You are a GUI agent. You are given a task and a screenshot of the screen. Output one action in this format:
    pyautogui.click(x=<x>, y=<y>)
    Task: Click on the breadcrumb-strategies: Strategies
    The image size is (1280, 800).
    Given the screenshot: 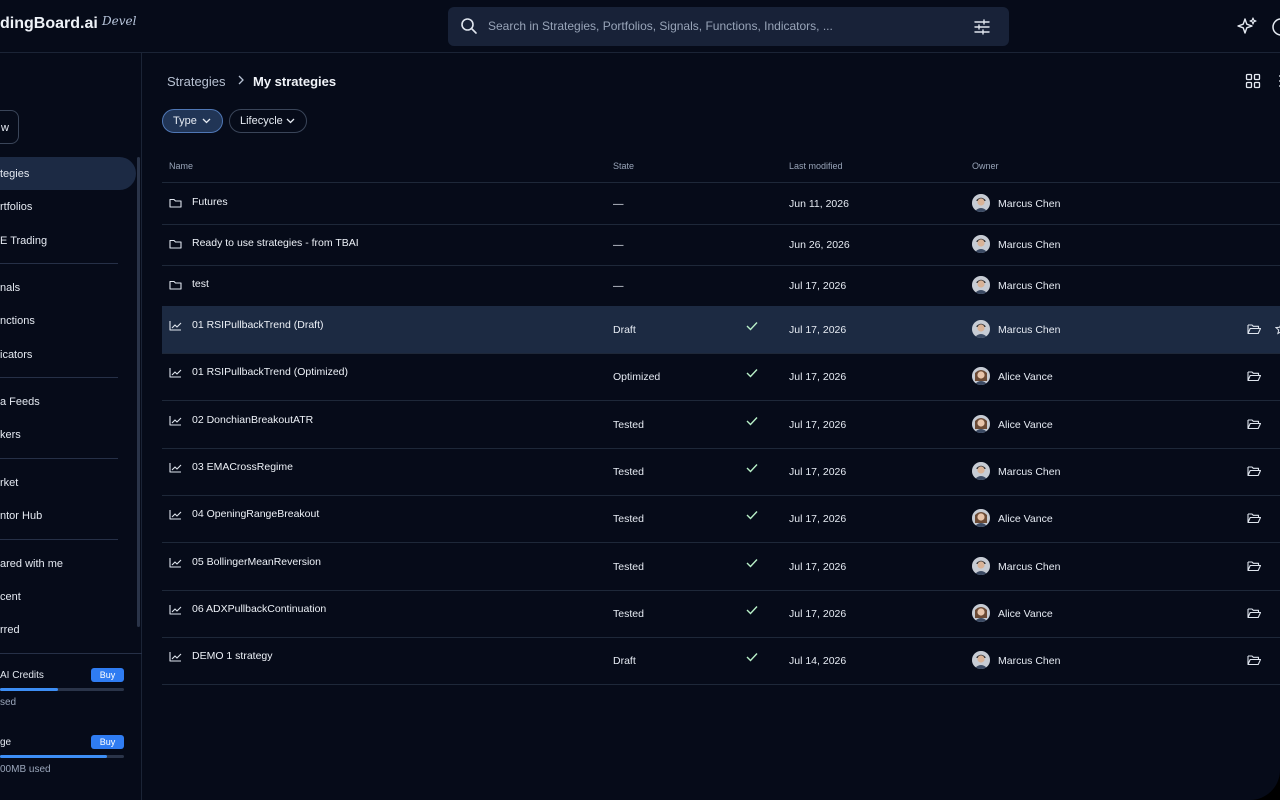 What is the action you would take?
    pyautogui.click(x=196, y=81)
    